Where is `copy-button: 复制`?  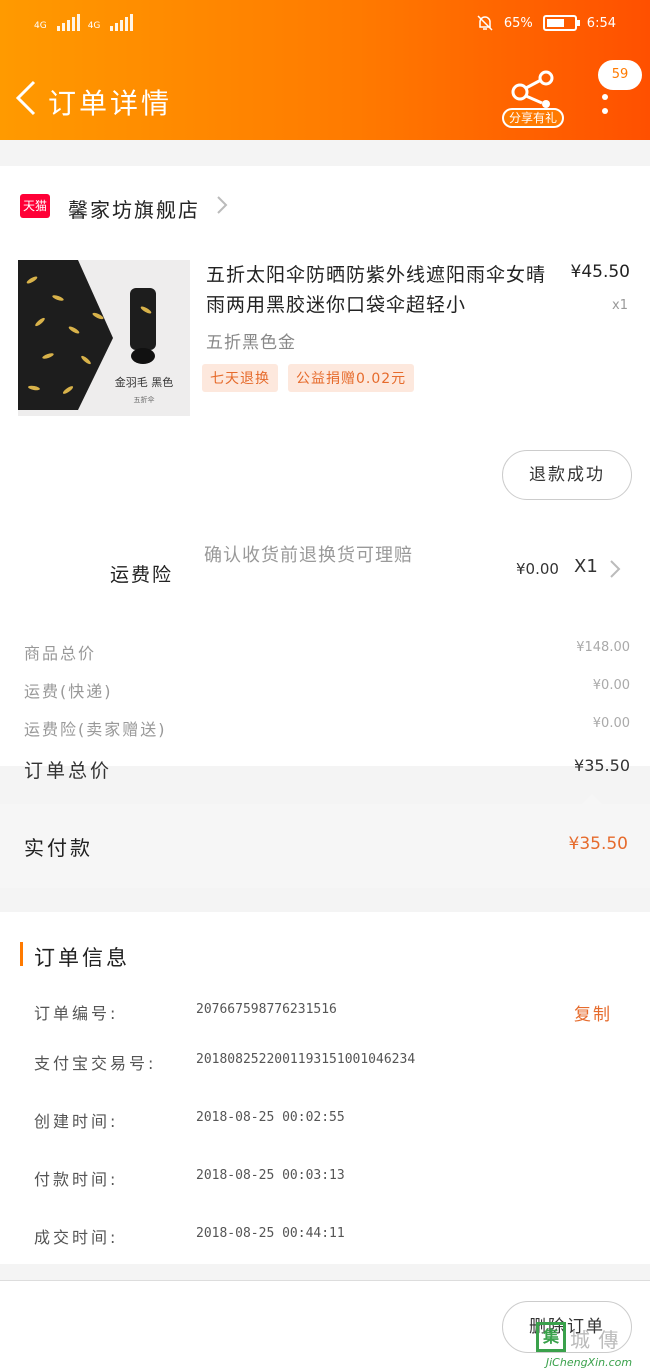
copy-button: 复制 is located at coordinates (593, 1012).